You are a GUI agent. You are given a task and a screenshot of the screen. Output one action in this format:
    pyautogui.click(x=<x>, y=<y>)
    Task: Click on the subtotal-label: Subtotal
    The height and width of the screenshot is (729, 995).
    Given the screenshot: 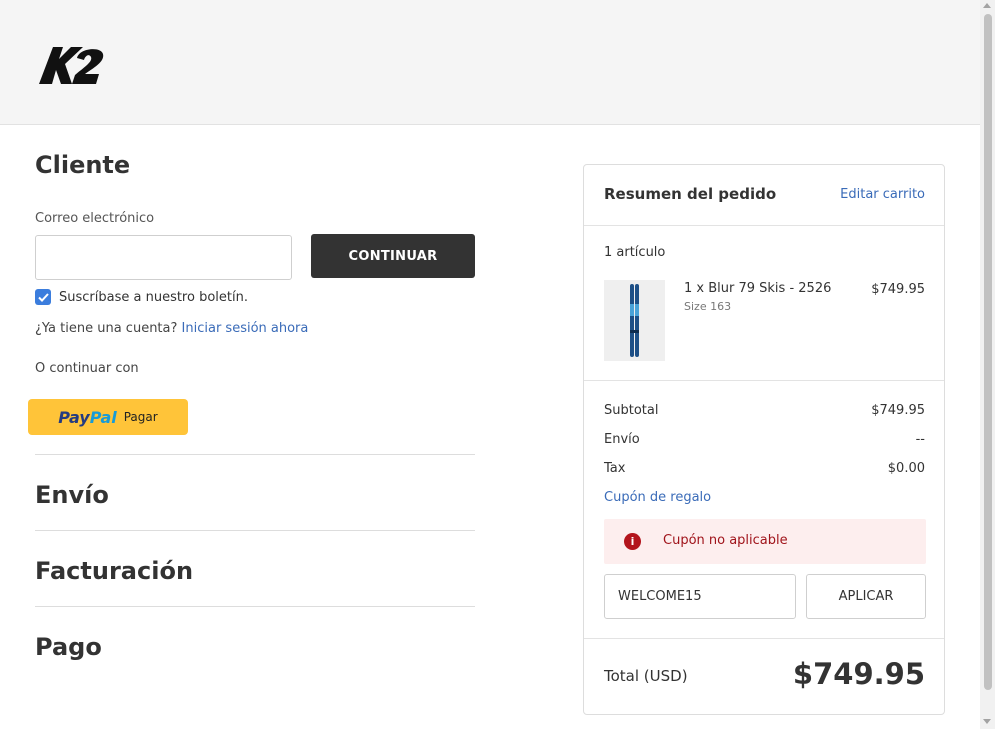 What is the action you would take?
    pyautogui.click(x=631, y=410)
    